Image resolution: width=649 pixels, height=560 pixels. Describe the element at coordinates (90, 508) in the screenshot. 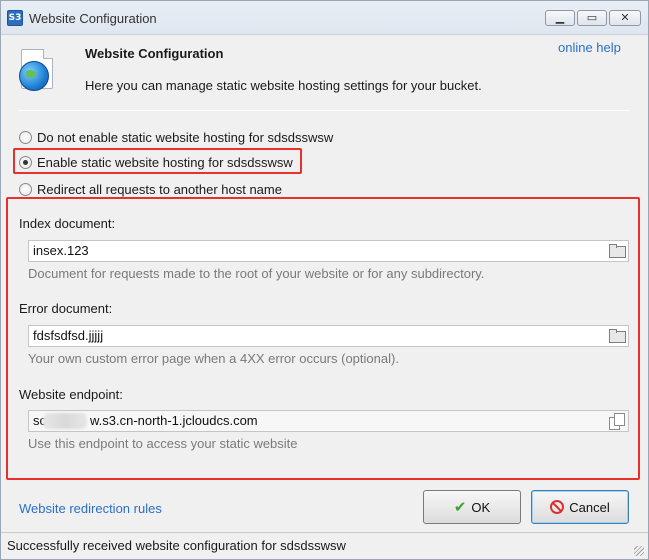

I see `website-redirection-rules-link: Website redirection rules` at that location.